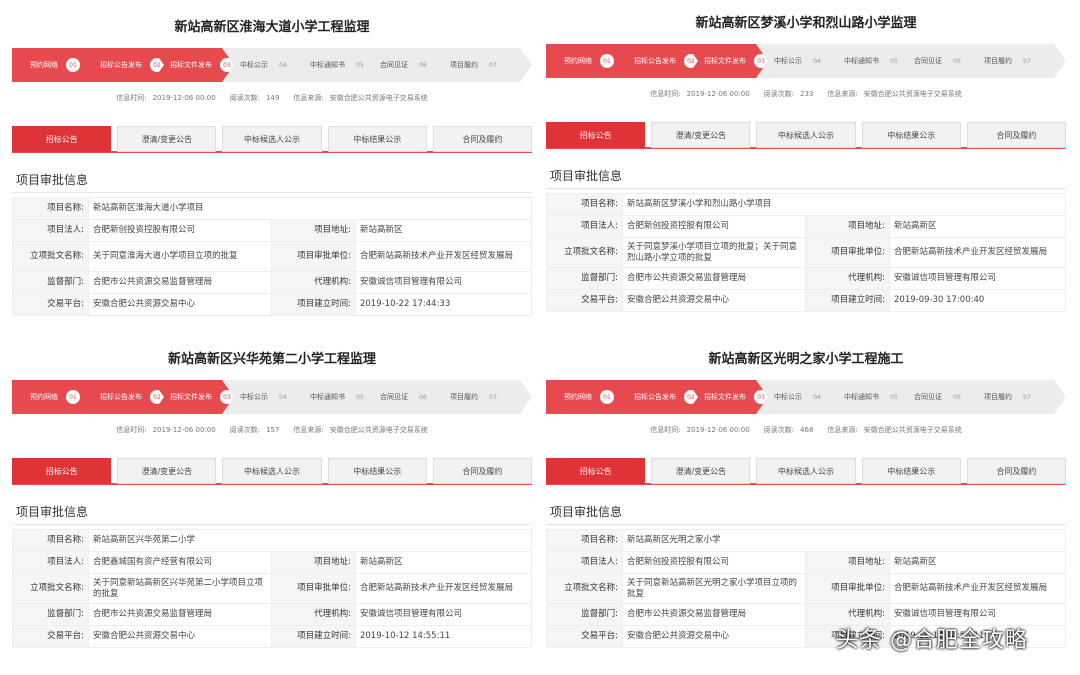 The width and height of the screenshot is (1080, 675). Describe the element at coordinates (313, 588) in the screenshot. I see `field-key: 项目审批单位:` at that location.